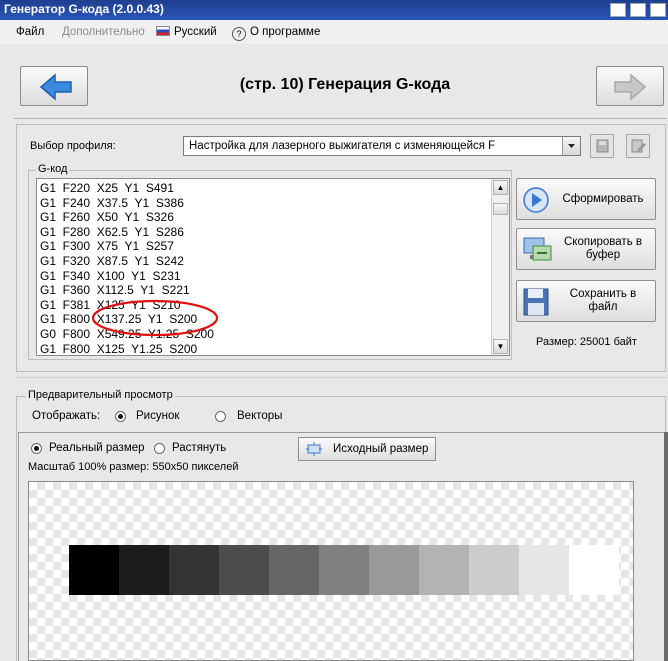 The image size is (668, 661). What do you see at coordinates (155, 318) in the screenshot?
I see `red-annotation-ellipse` at bounding box center [155, 318].